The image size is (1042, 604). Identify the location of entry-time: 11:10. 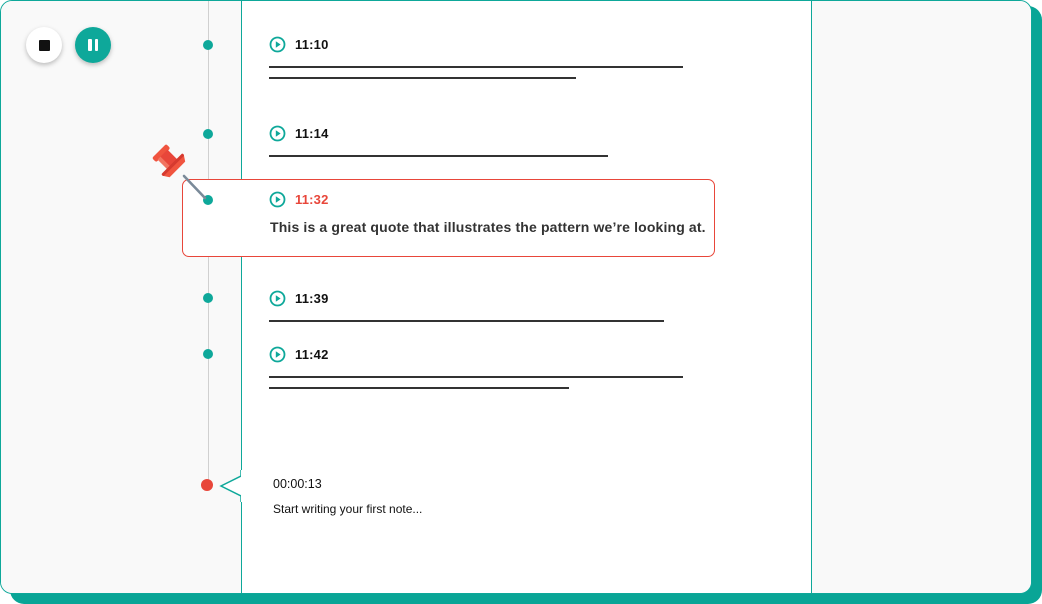
(312, 44).